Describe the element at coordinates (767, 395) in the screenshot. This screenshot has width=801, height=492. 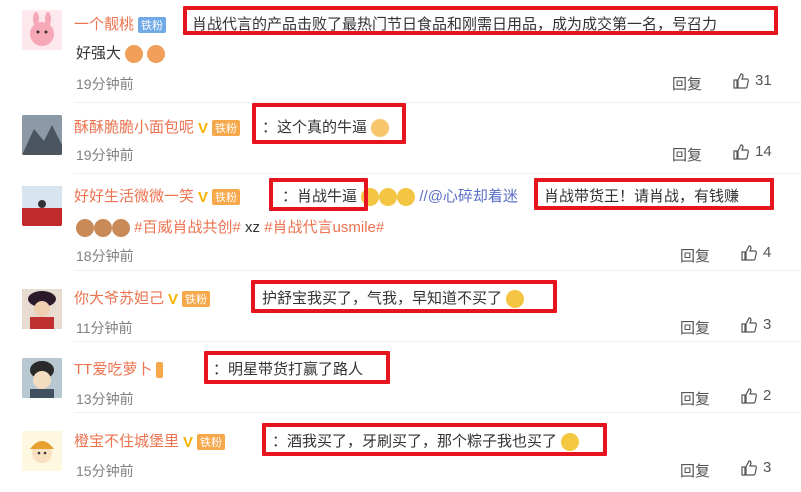
I see `like-count: 2` at that location.